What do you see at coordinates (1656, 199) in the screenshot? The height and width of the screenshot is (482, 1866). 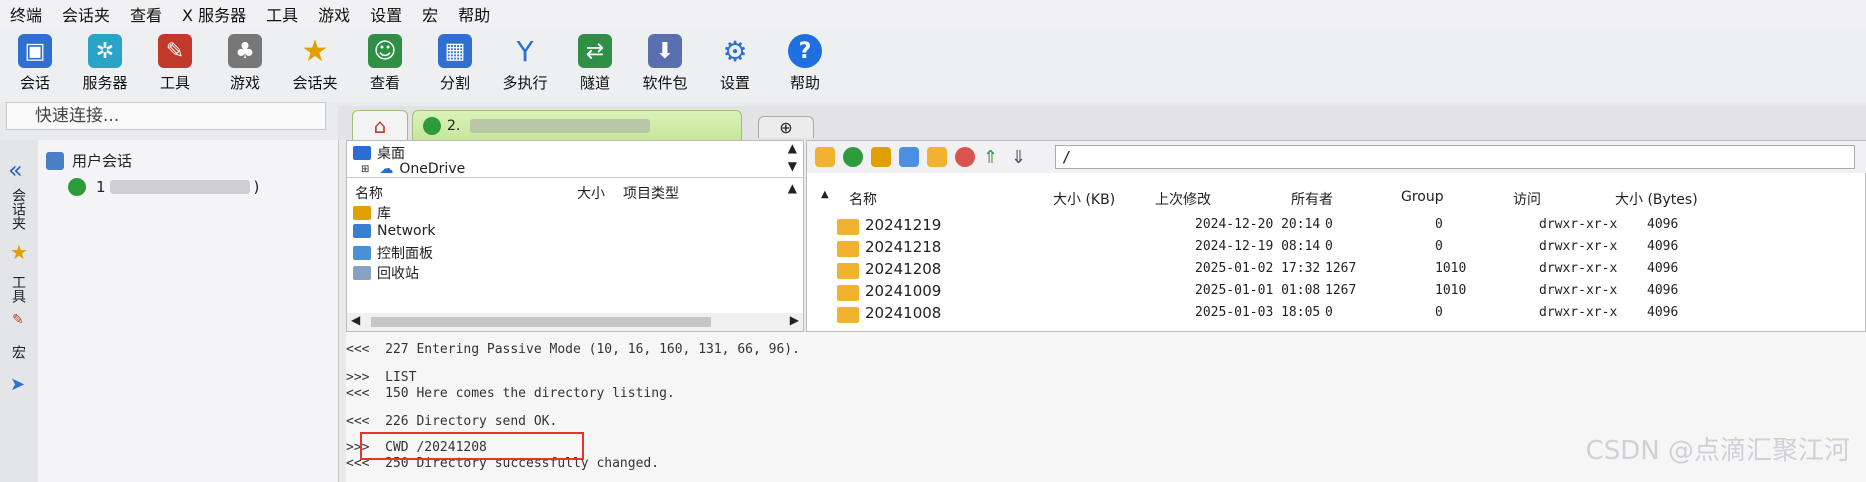 I see `col-size-bytes: 大小 (Bytes)` at bounding box center [1656, 199].